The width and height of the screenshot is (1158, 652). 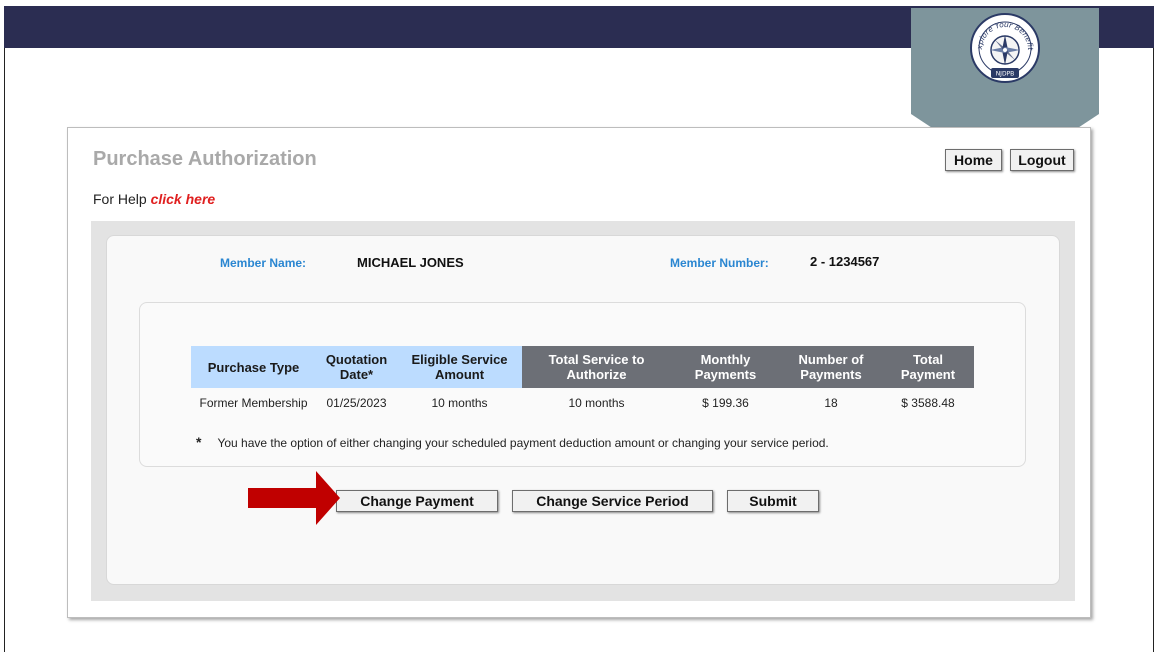 I want to click on red-pointer-arrow-icon, so click(x=294, y=498).